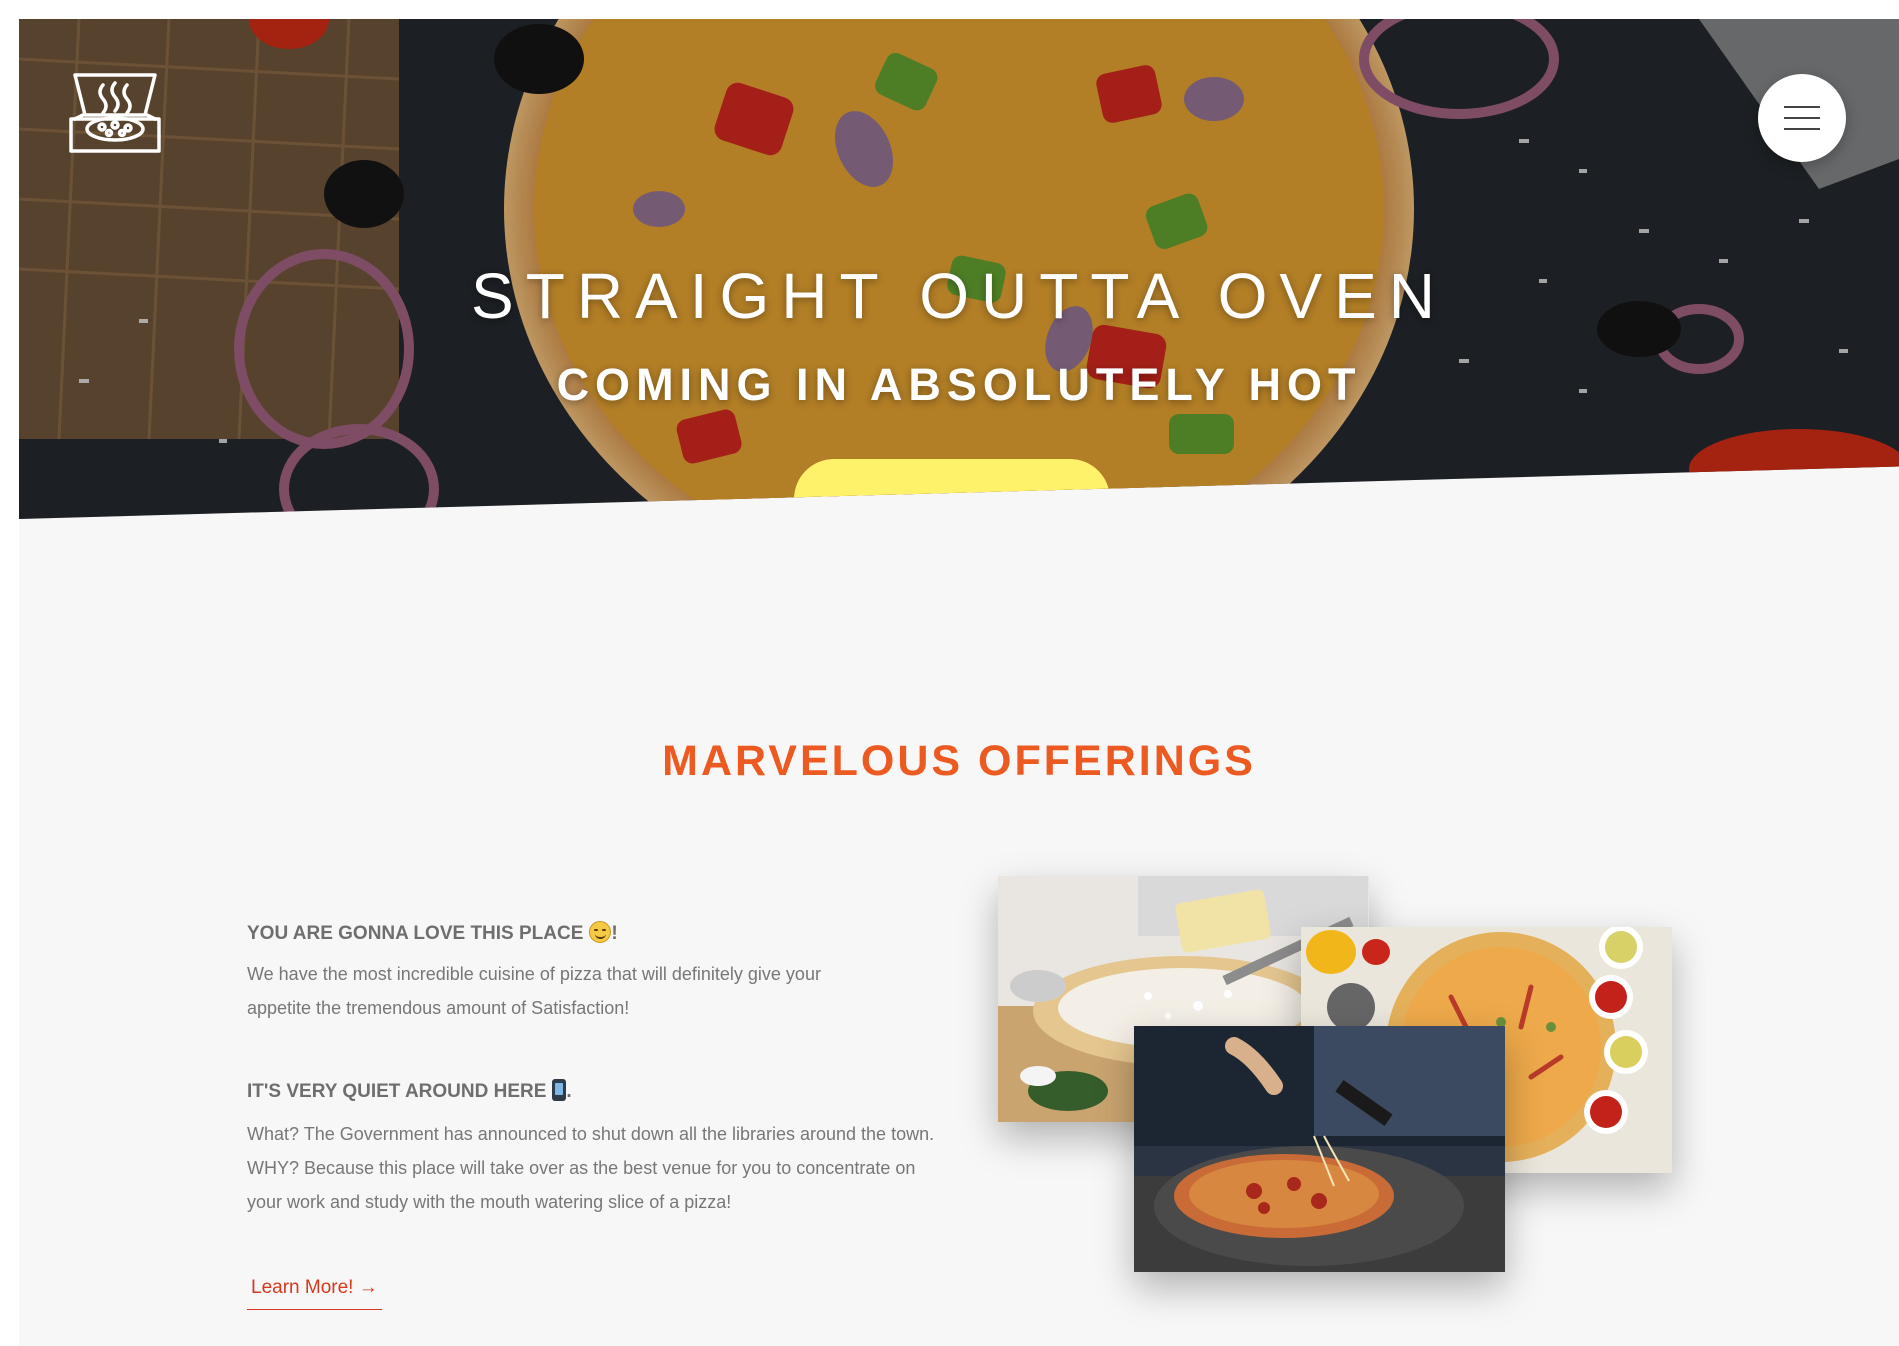 Image resolution: width=1899 pixels, height=1346 pixels. Describe the element at coordinates (559, 1090) in the screenshot. I see `mobile-phone-off-icon` at that location.